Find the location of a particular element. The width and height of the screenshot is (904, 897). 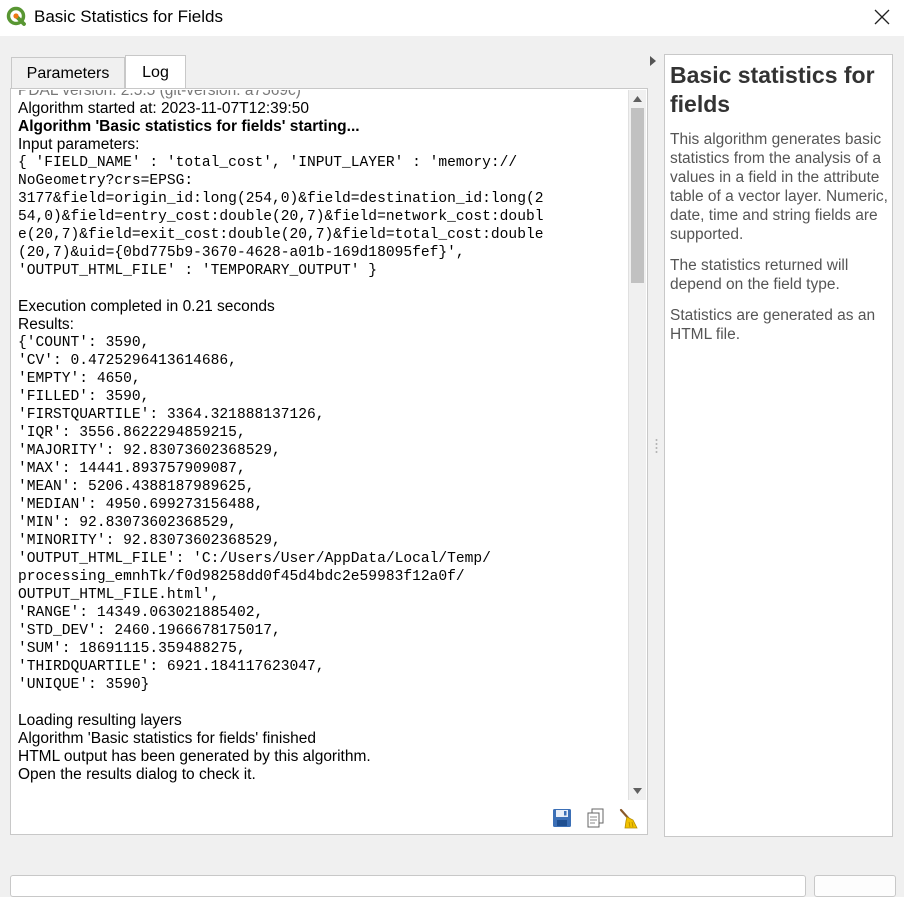

cancel-button is located at coordinates (855, 886).